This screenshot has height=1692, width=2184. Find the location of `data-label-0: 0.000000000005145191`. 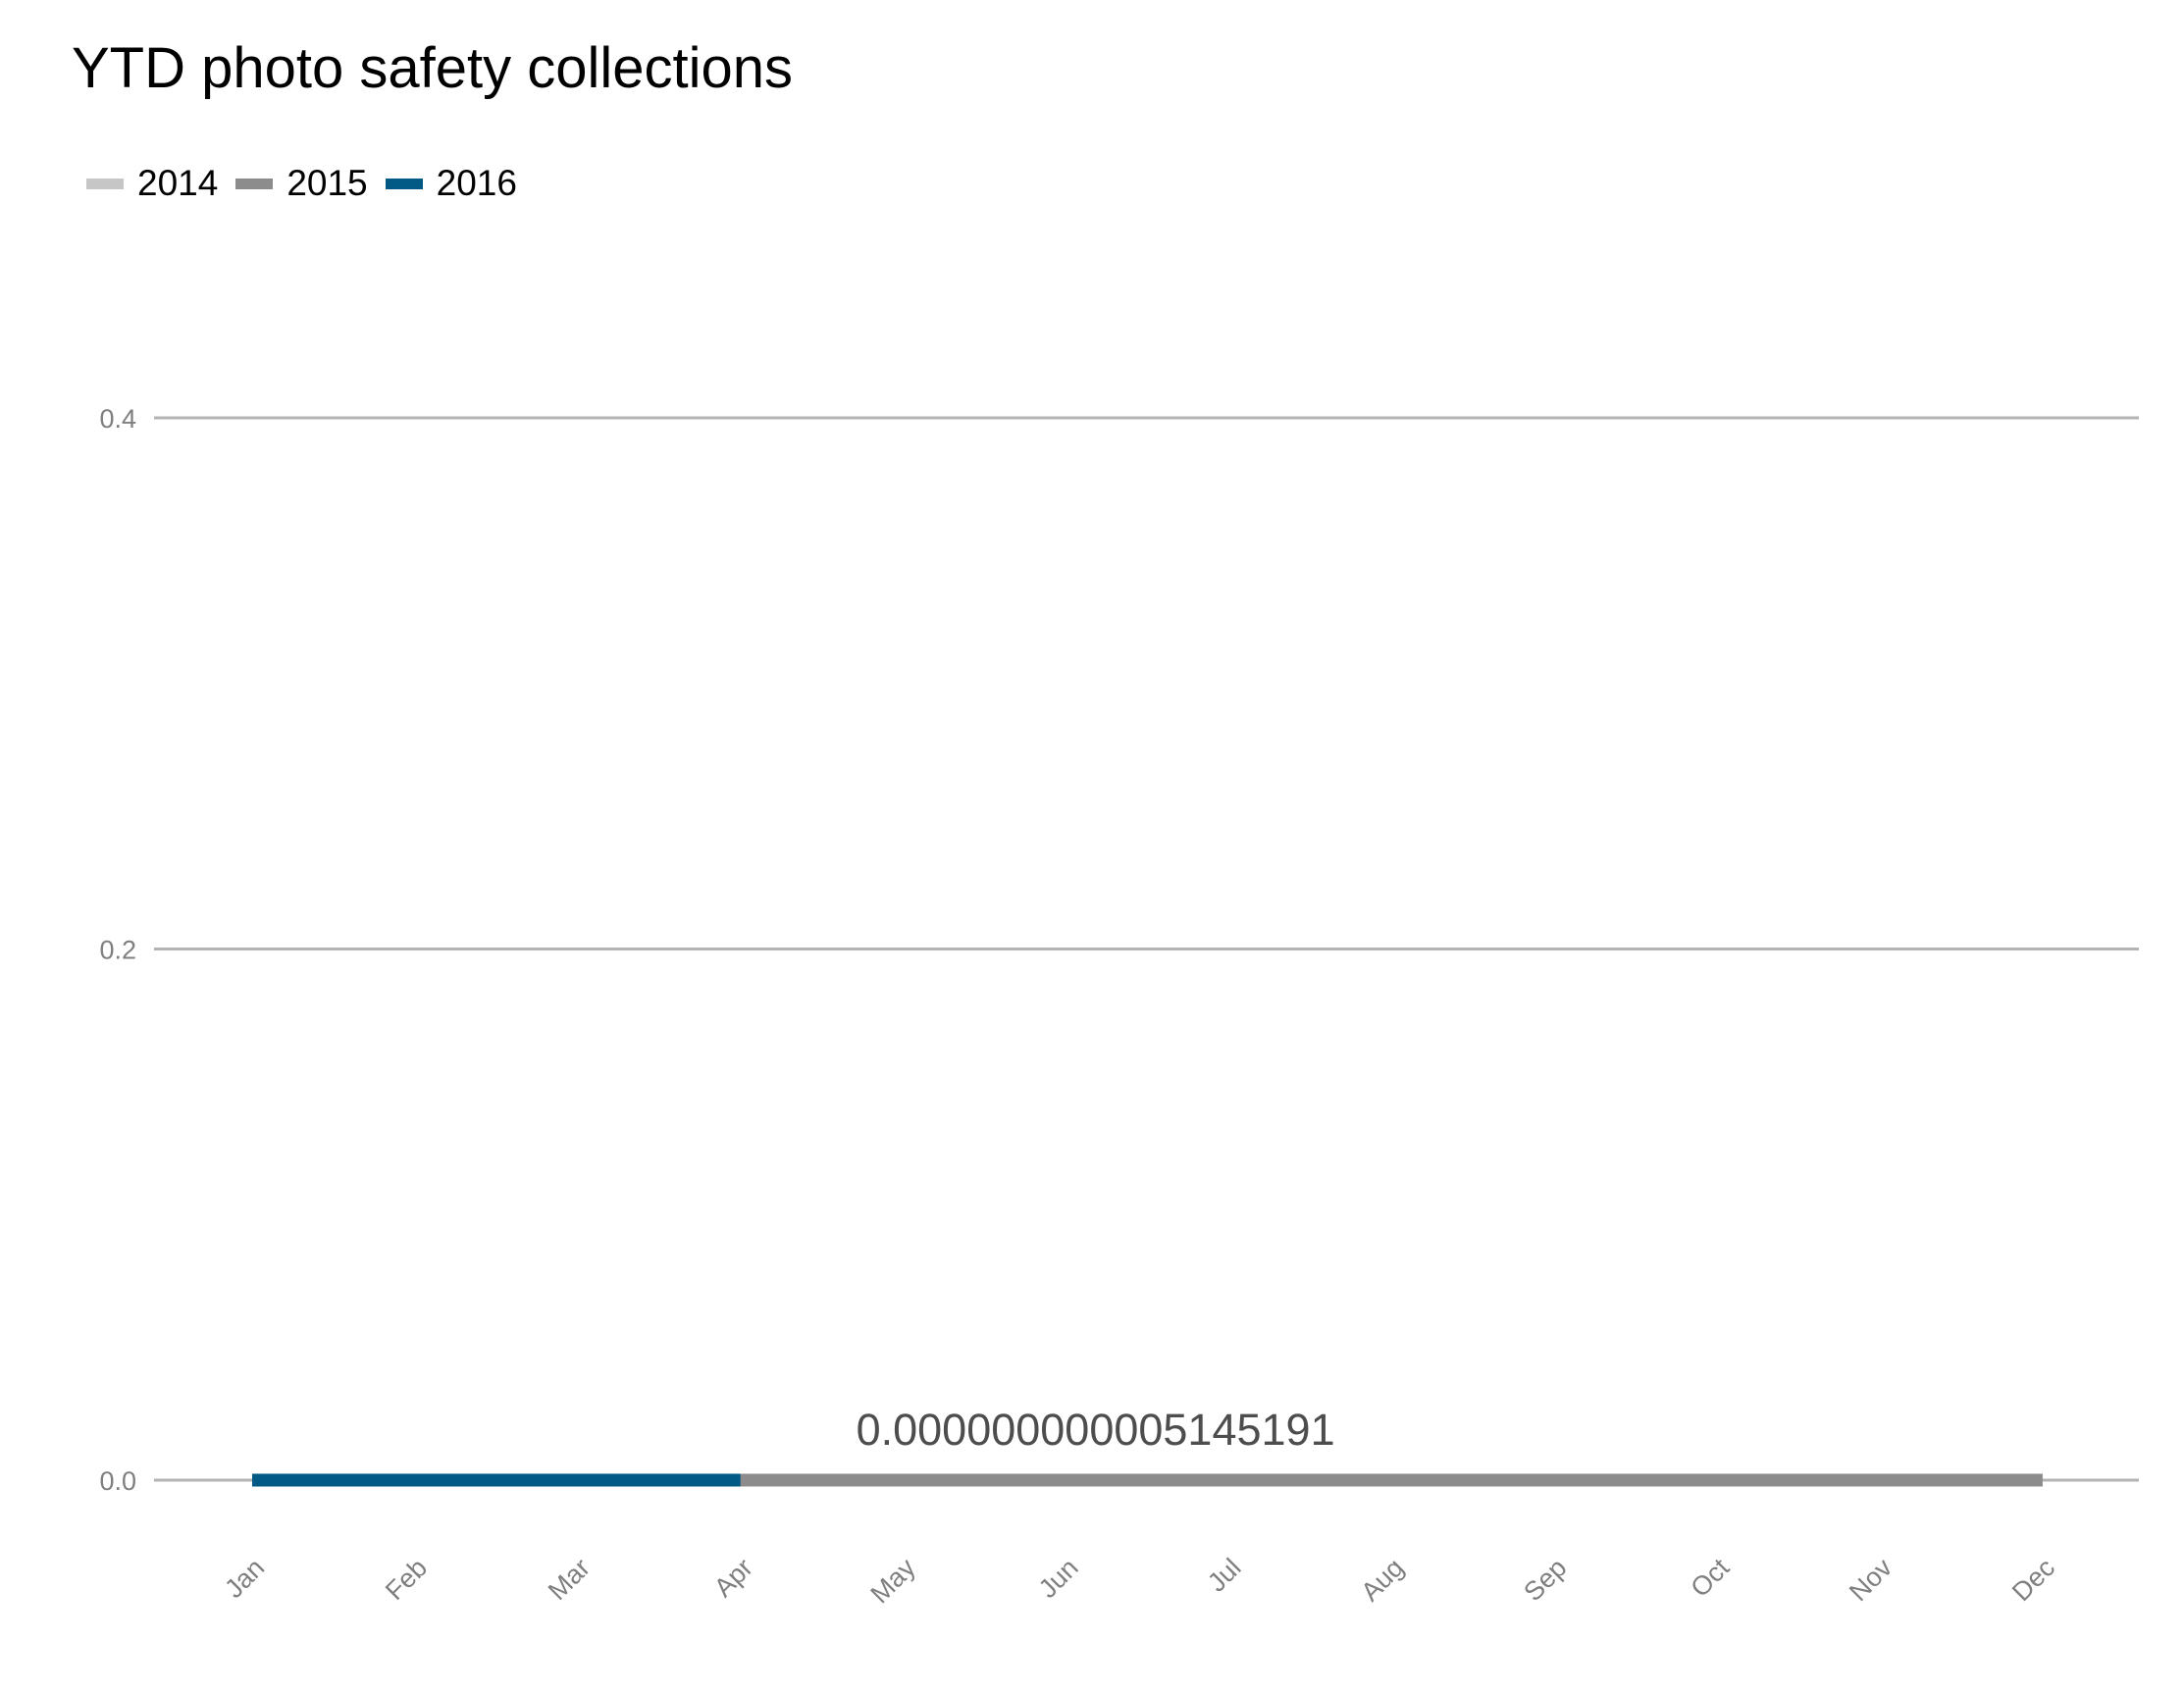

data-label-0: 0.000000000005145191 is located at coordinates (1096, 1430).